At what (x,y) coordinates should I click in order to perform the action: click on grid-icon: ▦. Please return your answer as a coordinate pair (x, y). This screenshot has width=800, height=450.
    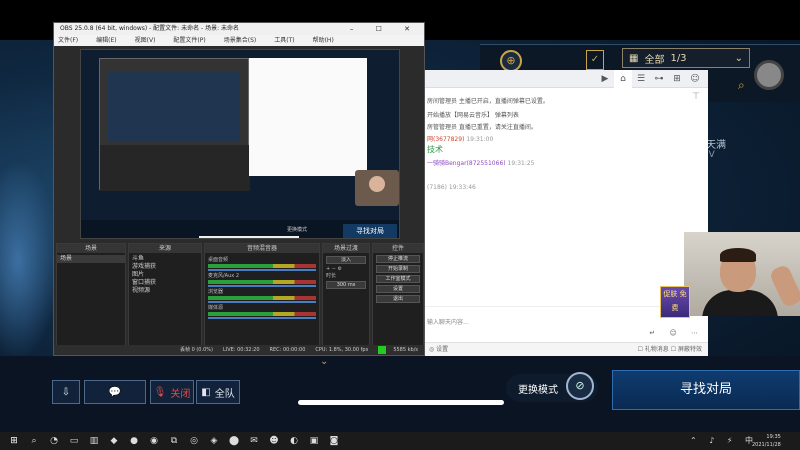
    Looking at the image, I should click on (634, 58).